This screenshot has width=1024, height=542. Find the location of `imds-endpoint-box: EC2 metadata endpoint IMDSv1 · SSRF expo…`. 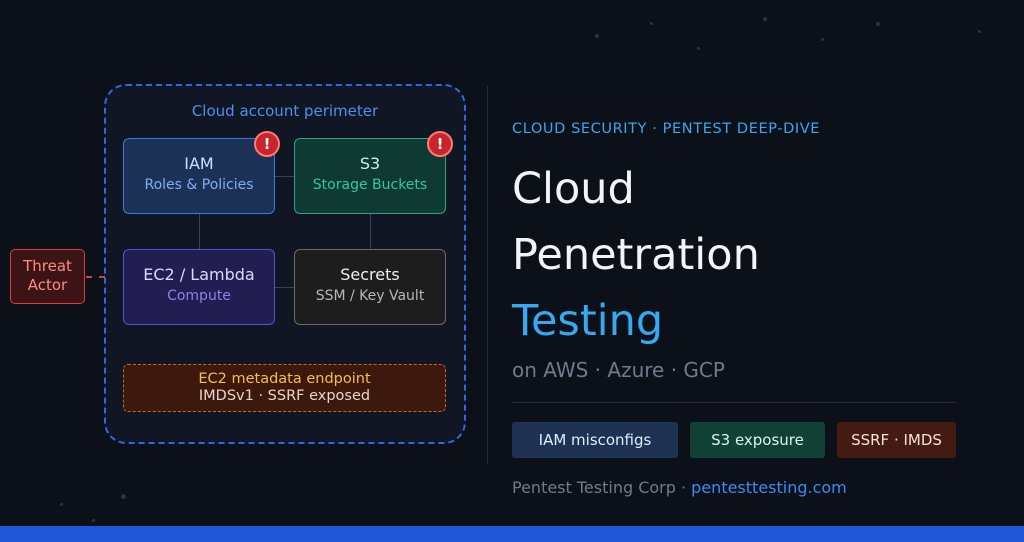

imds-endpoint-box: EC2 metadata endpoint IMDSv1 · SSRF expo… is located at coordinates (284, 388).